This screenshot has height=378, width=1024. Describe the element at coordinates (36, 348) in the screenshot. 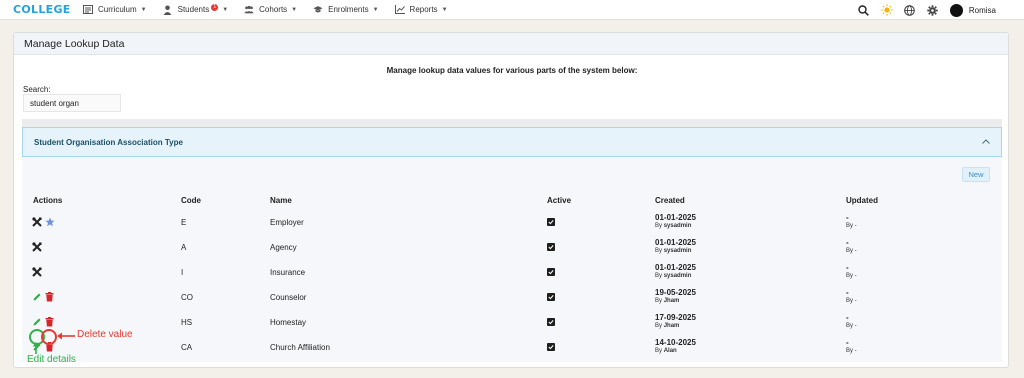

I see `arrow-up-icon` at that location.